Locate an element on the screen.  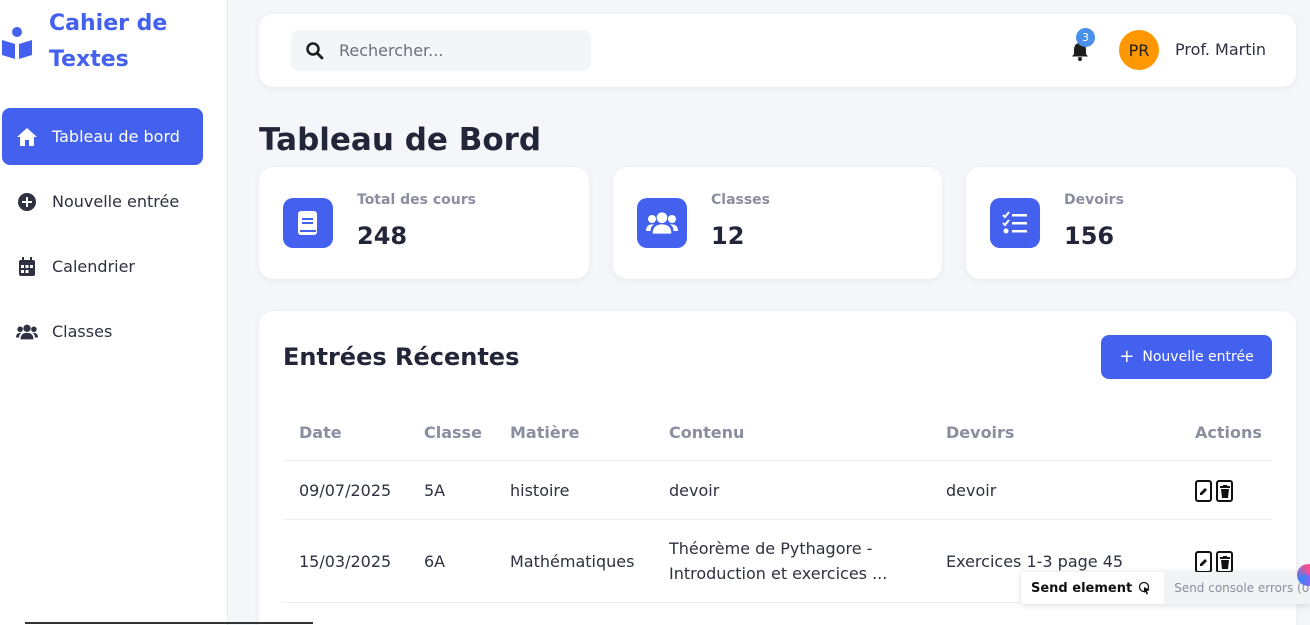
cursor-click-icon is located at coordinates (1145, 588).